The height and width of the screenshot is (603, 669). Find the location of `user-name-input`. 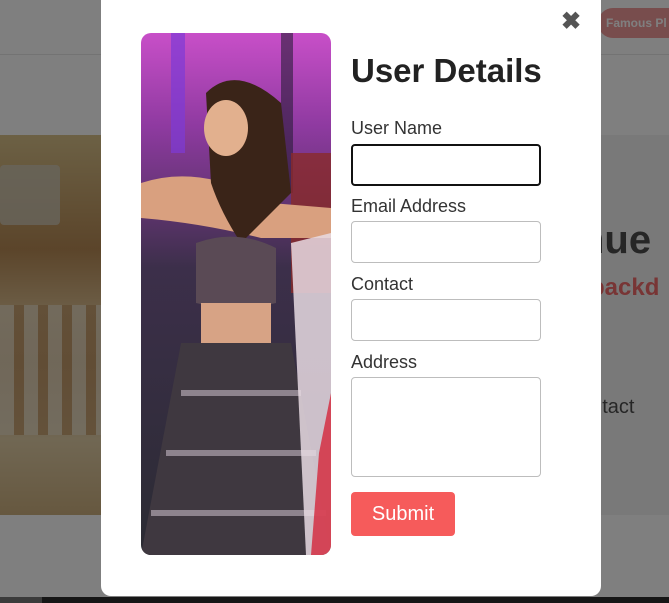

user-name-input is located at coordinates (446, 165).